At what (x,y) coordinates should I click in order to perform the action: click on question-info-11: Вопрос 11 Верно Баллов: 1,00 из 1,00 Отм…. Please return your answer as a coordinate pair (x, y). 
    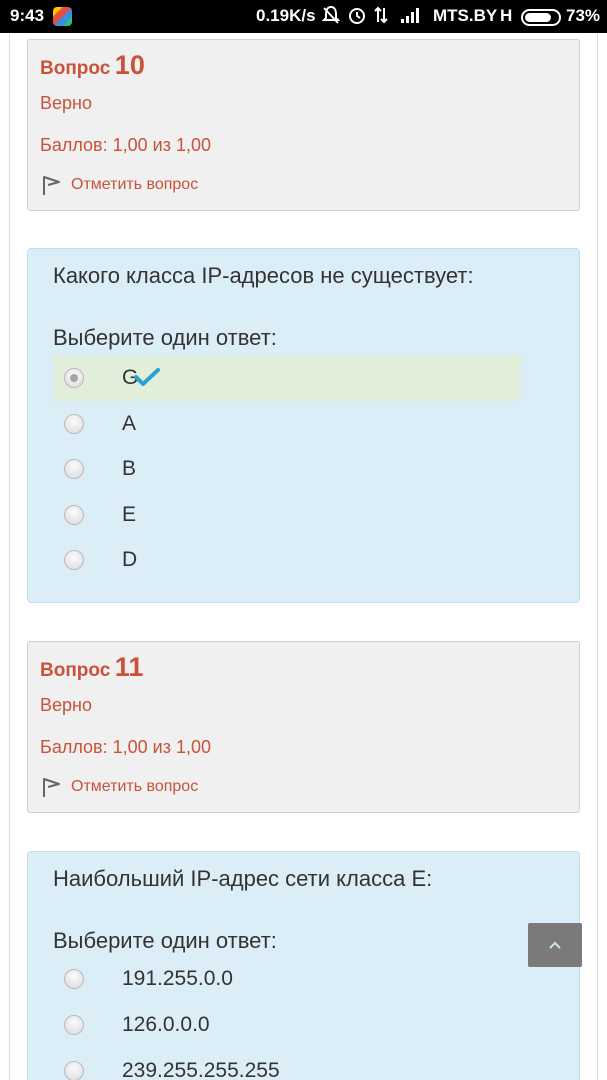
    Looking at the image, I should click on (303, 727).